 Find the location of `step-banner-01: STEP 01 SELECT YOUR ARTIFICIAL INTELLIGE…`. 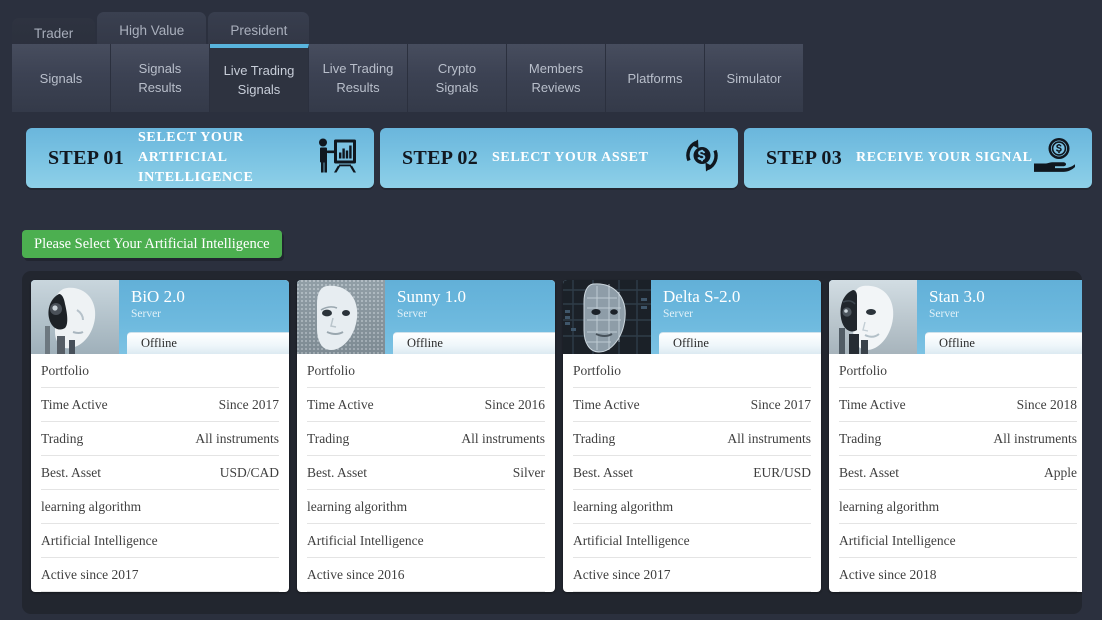

step-banner-01: STEP 01 SELECT YOUR ARTIFICIAL INTELLIGE… is located at coordinates (200, 158).